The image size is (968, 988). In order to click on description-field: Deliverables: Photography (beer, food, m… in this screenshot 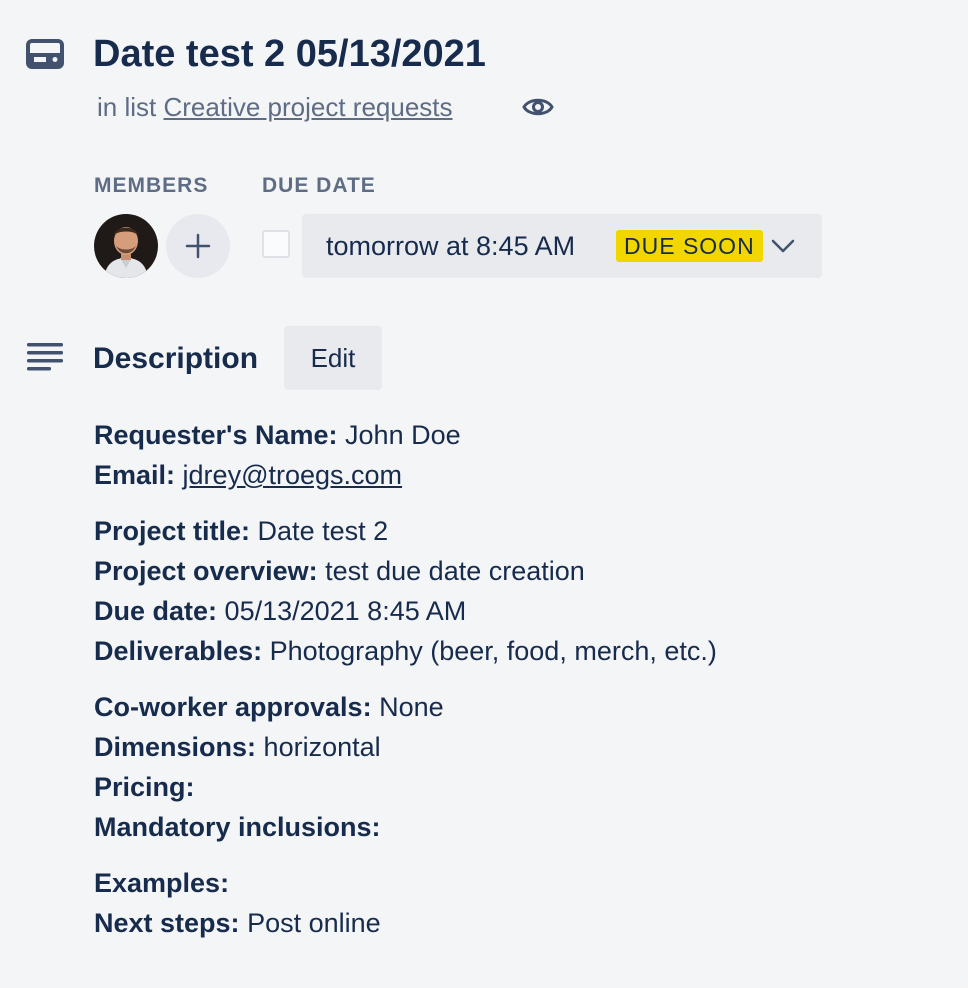, I will do `click(524, 651)`.